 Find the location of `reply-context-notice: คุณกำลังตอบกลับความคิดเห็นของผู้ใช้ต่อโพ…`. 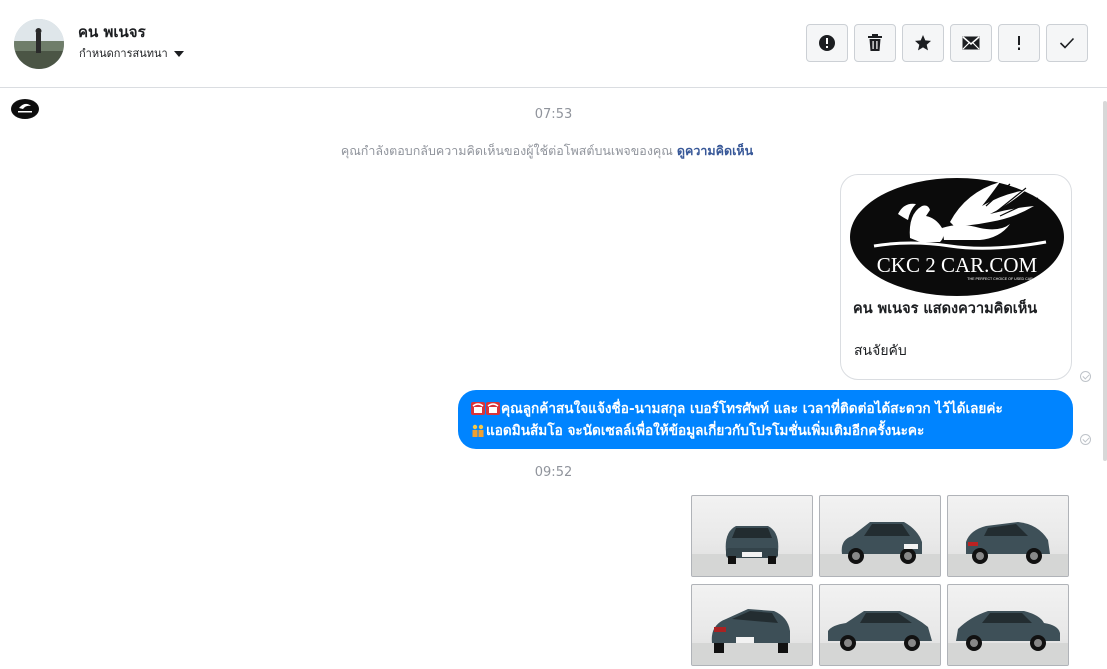

reply-context-notice: คุณกำลังตอบกลับความคิดเห็นของผู้ใช้ต่อโพ… is located at coordinates (547, 151).